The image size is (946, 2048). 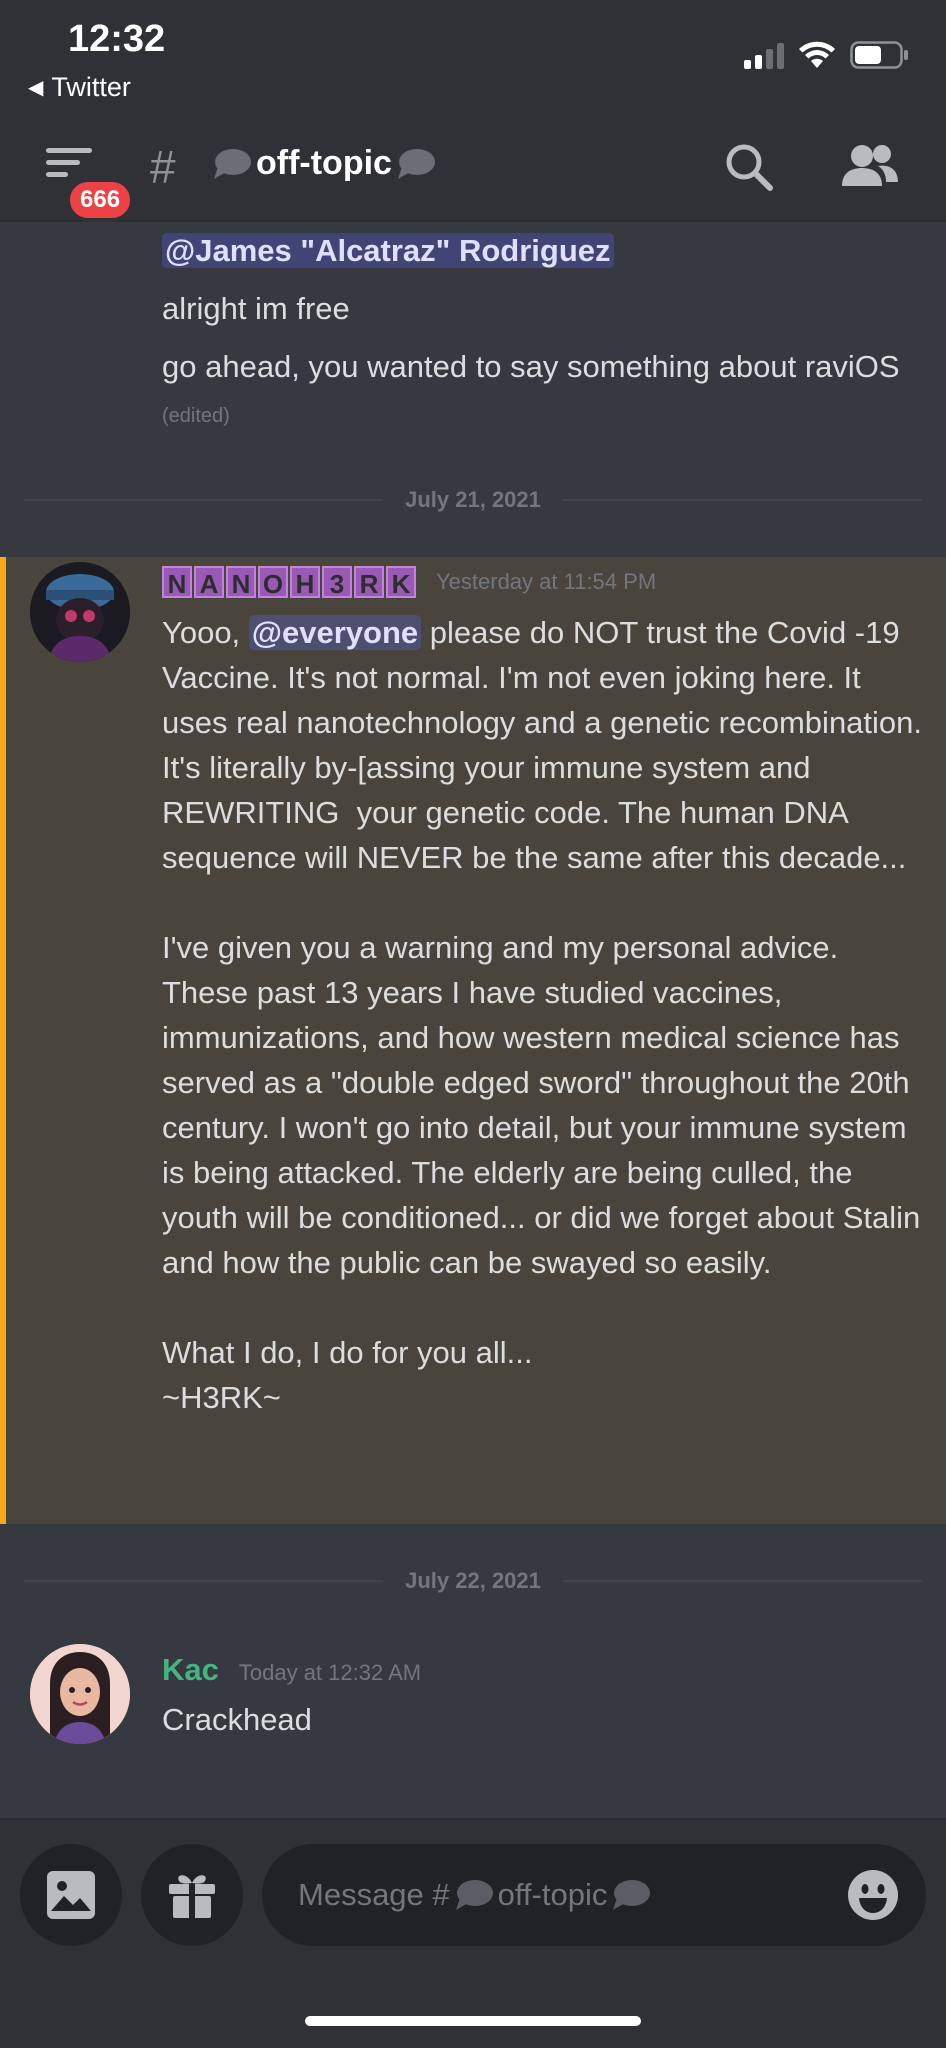 What do you see at coordinates (877, 366) in the screenshot?
I see `message-text-part: OS` at bounding box center [877, 366].